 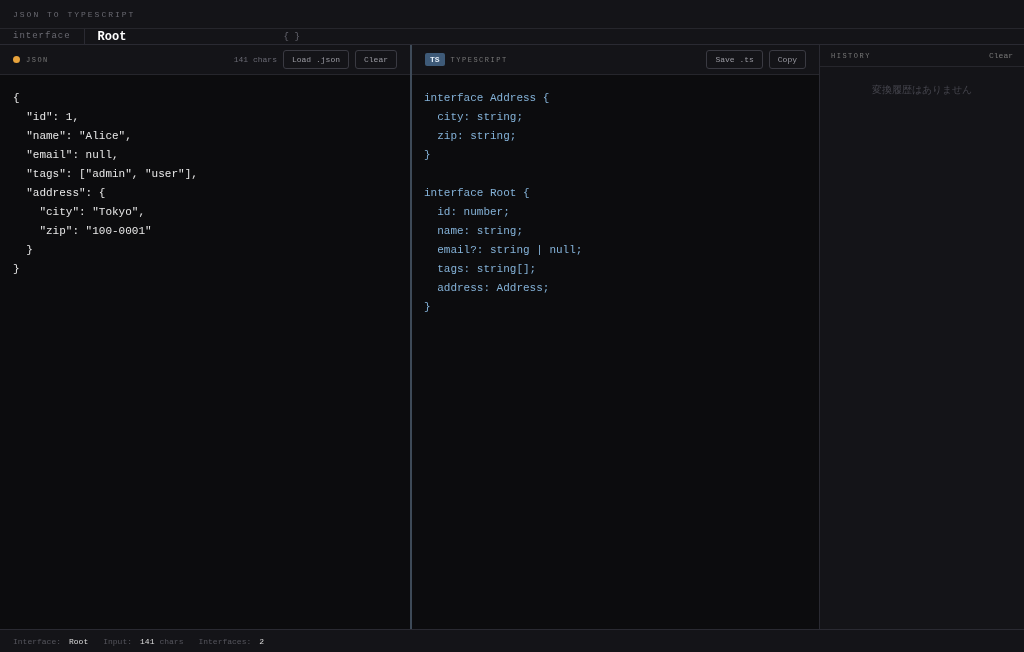 What do you see at coordinates (487, 98) in the screenshot?
I see `code-line: interface Address {` at bounding box center [487, 98].